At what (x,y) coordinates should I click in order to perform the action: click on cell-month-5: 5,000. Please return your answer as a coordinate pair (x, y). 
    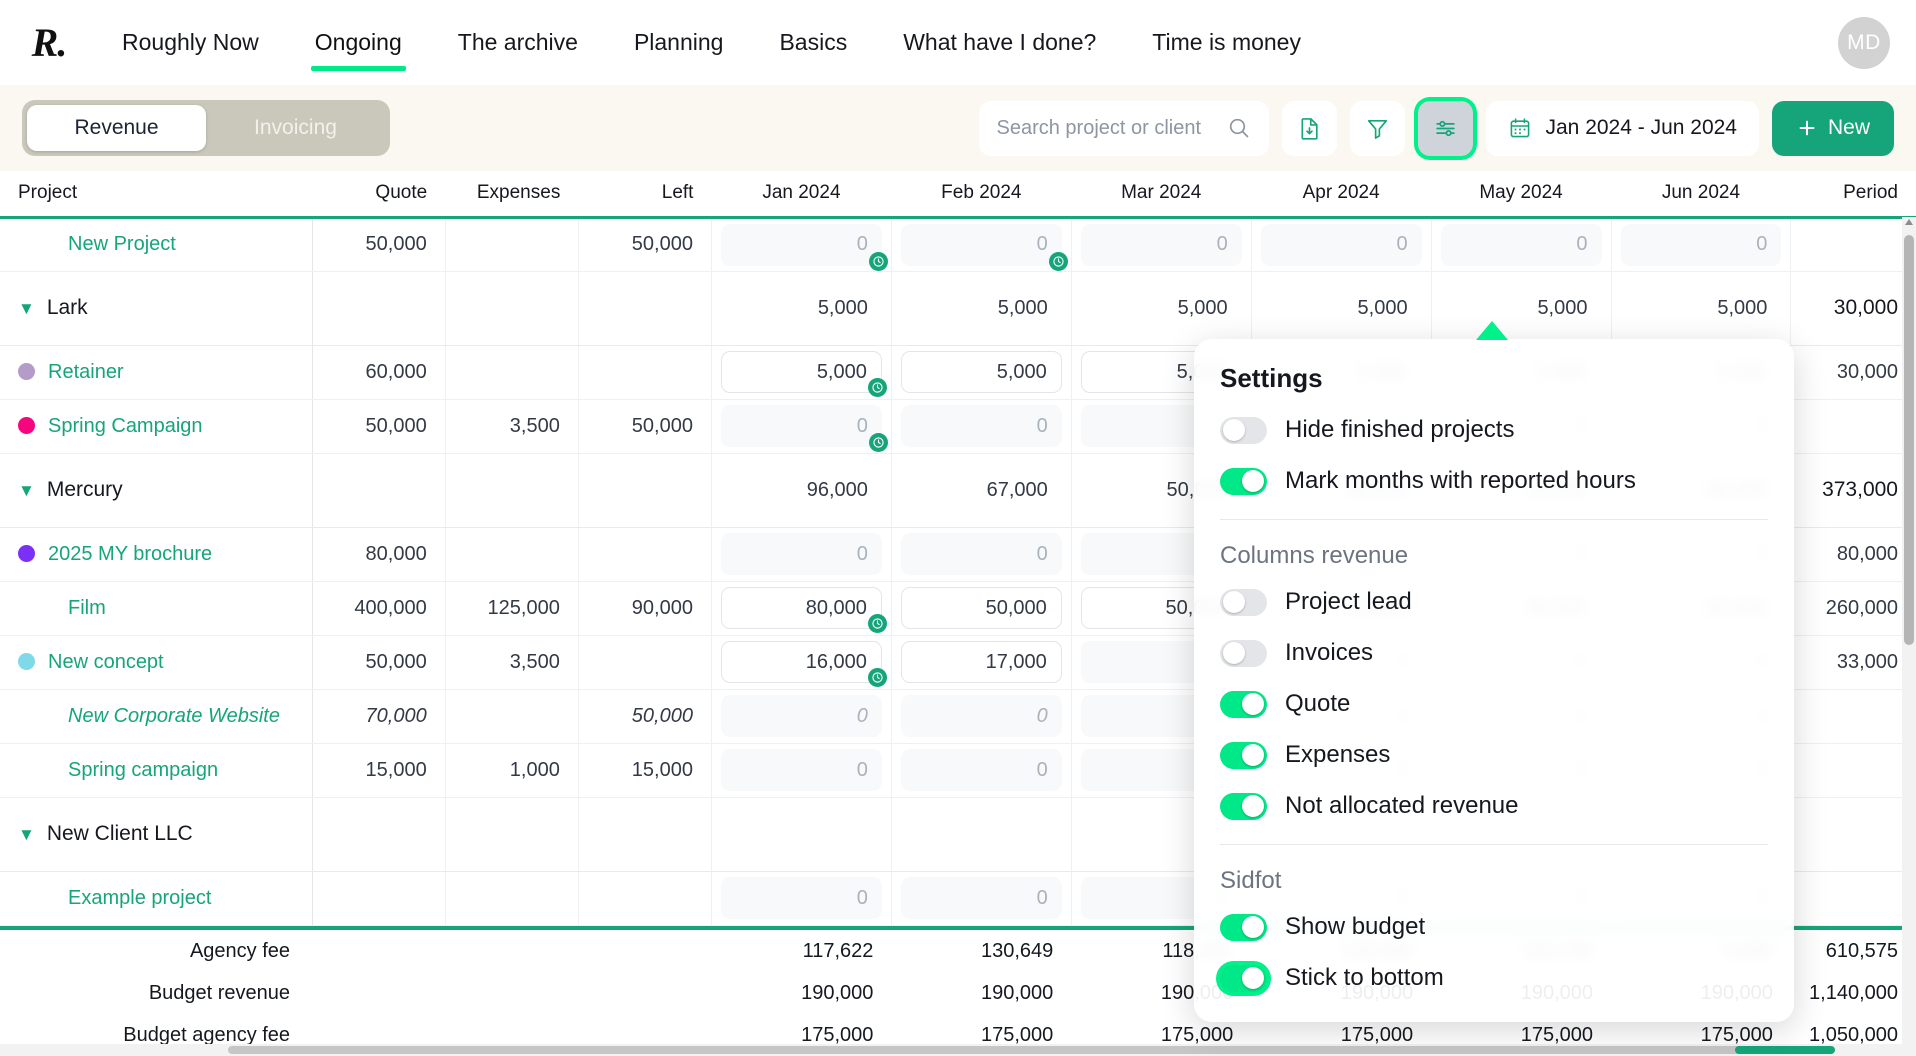
    Looking at the image, I should click on (1521, 308).